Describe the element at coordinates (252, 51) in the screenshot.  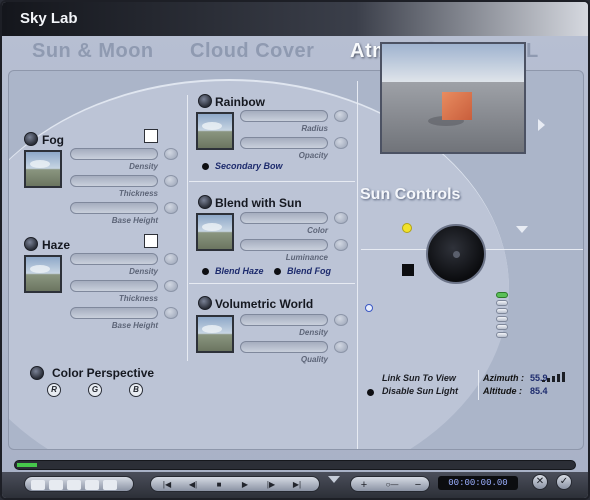
I see `tab-cloud-cover: Cloud Cover` at that location.